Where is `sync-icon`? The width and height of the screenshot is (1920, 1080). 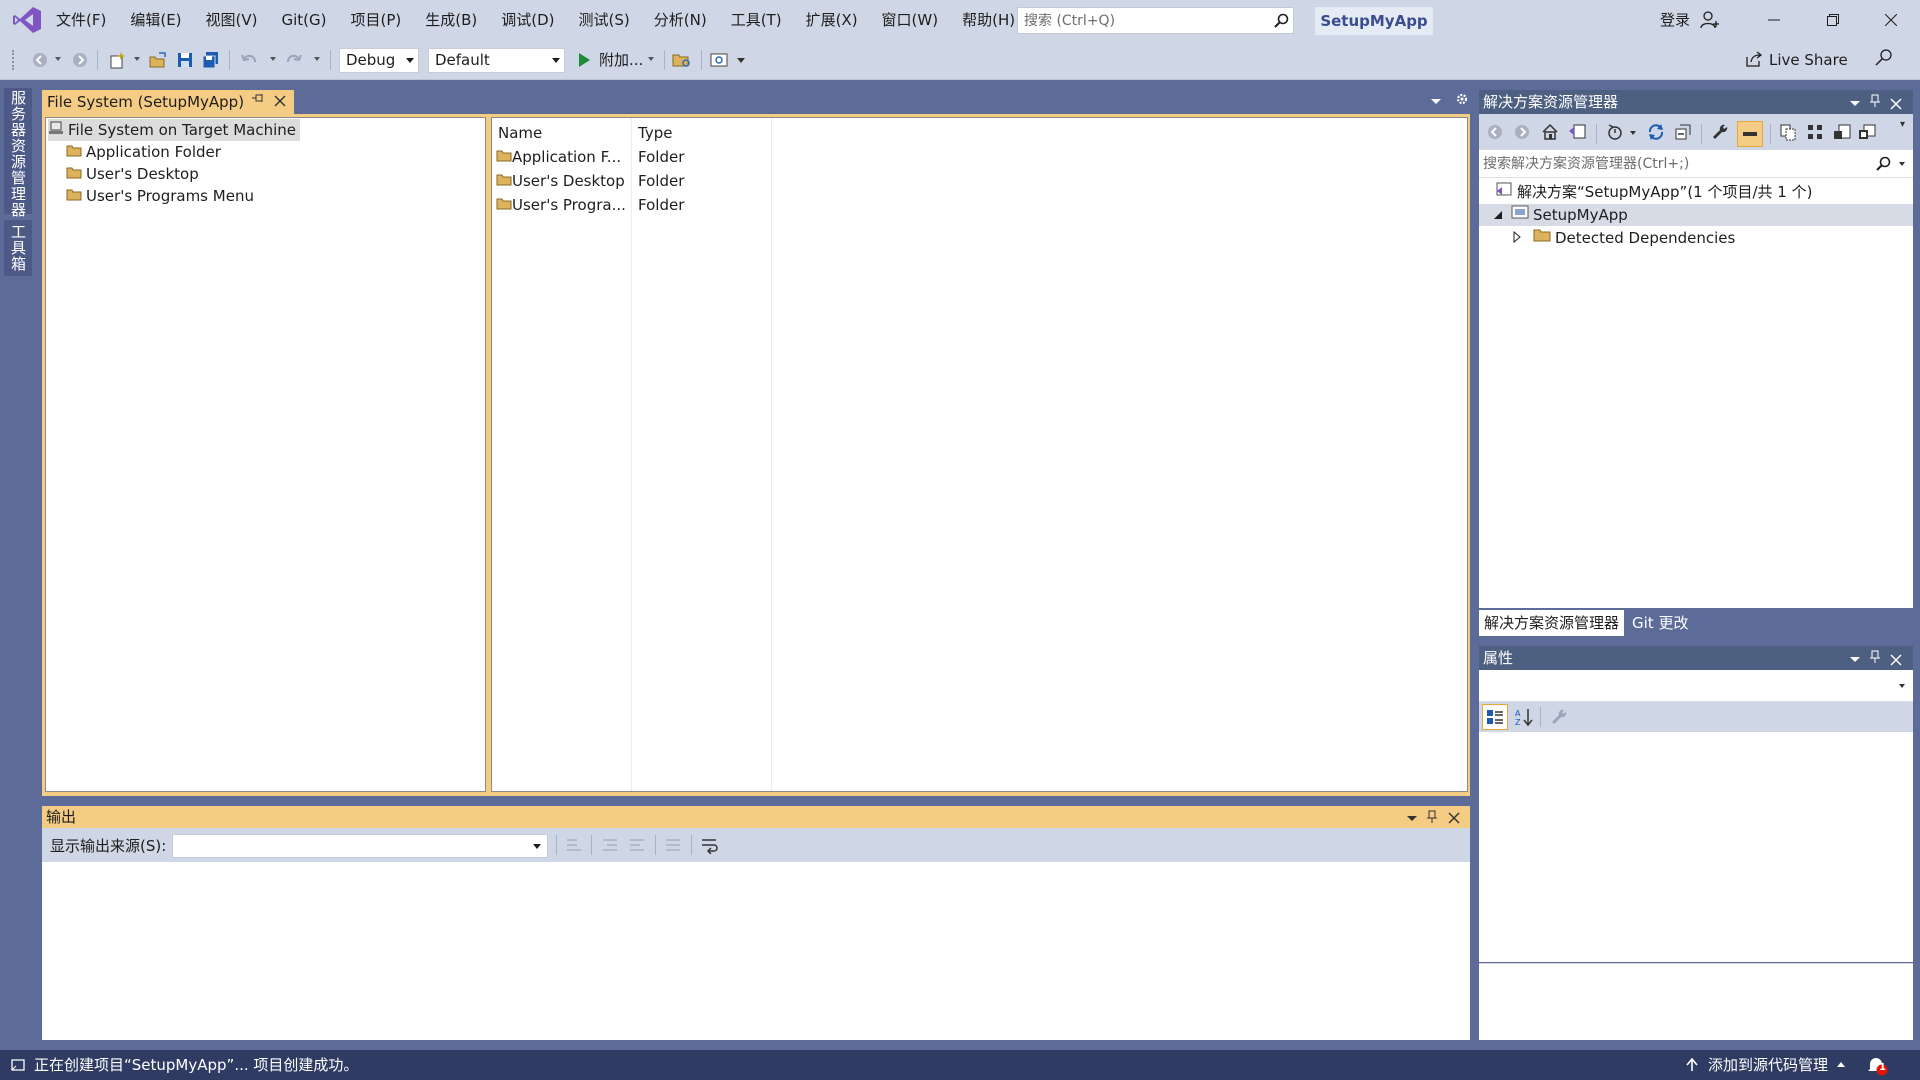 sync-icon is located at coordinates (1656, 134).